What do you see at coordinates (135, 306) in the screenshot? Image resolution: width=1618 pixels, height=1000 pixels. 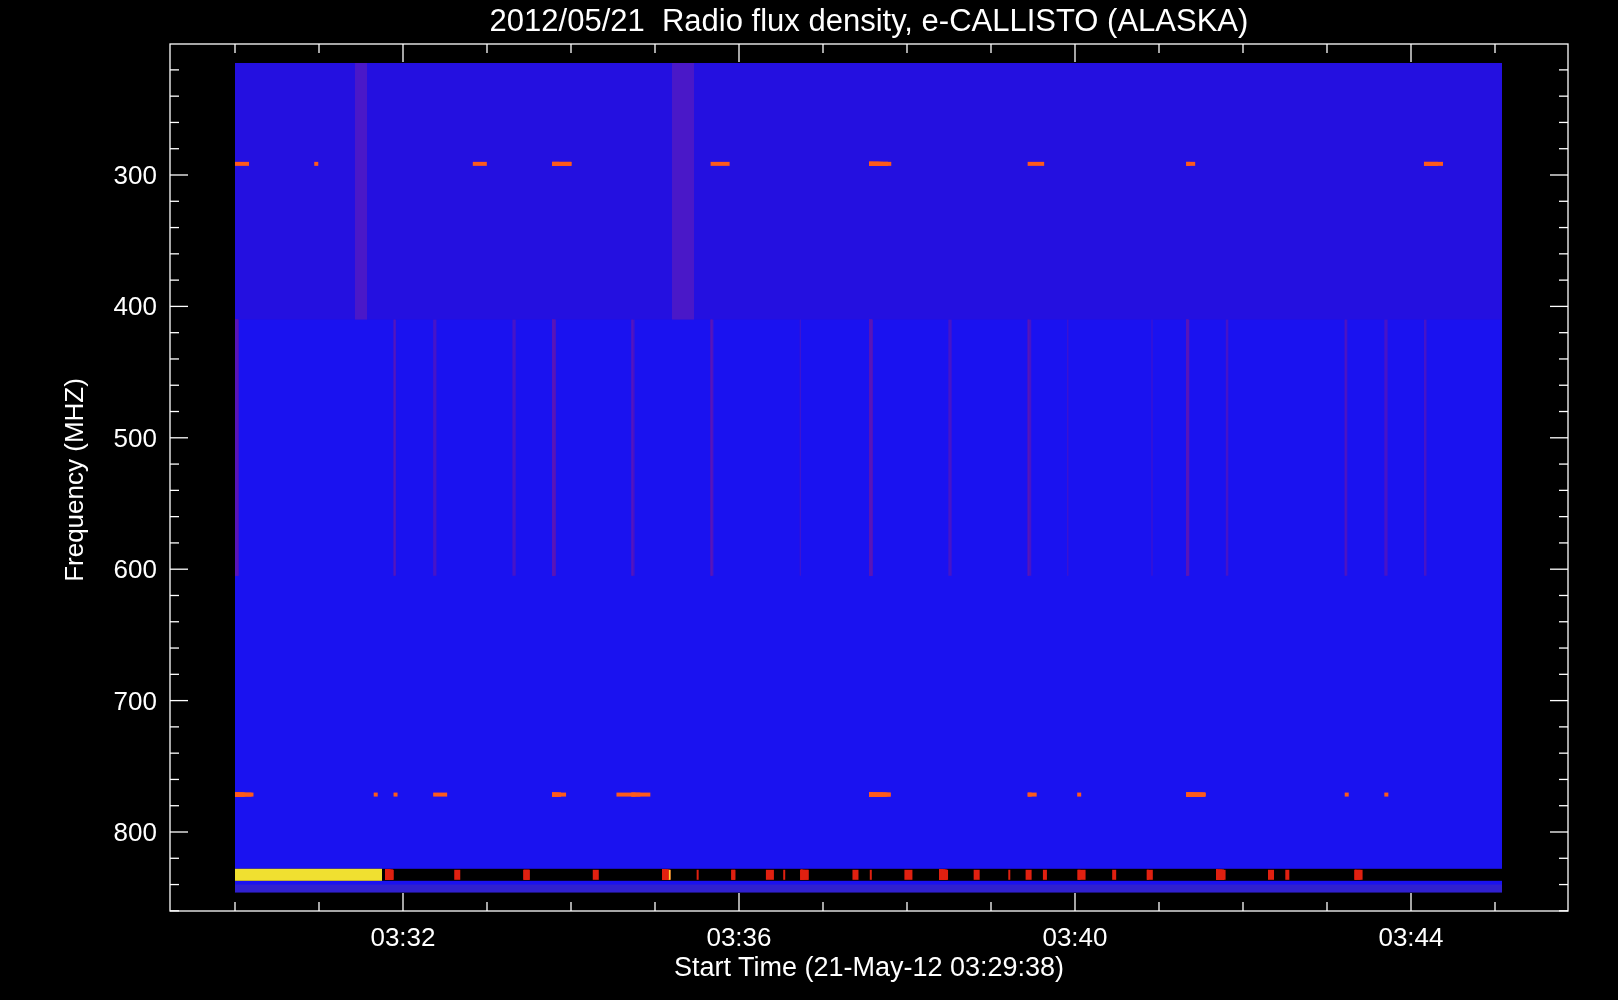 I see `y-tick-label: 400` at bounding box center [135, 306].